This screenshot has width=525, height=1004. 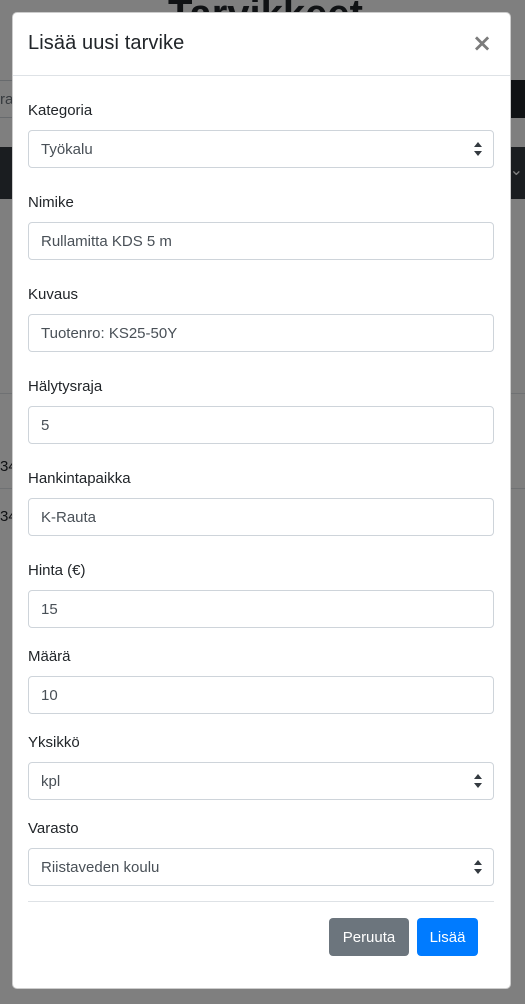 What do you see at coordinates (447, 937) in the screenshot?
I see `add-button: Lisää` at bounding box center [447, 937].